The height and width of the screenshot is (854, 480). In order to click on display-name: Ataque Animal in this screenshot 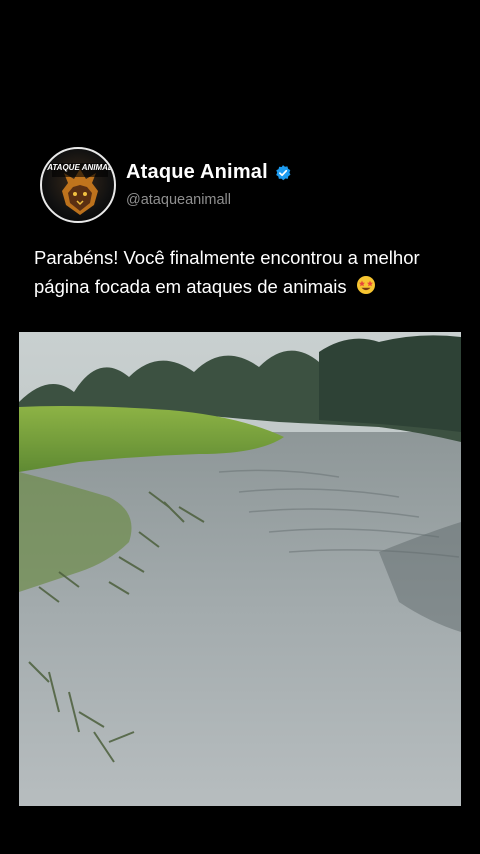, I will do `click(197, 172)`.